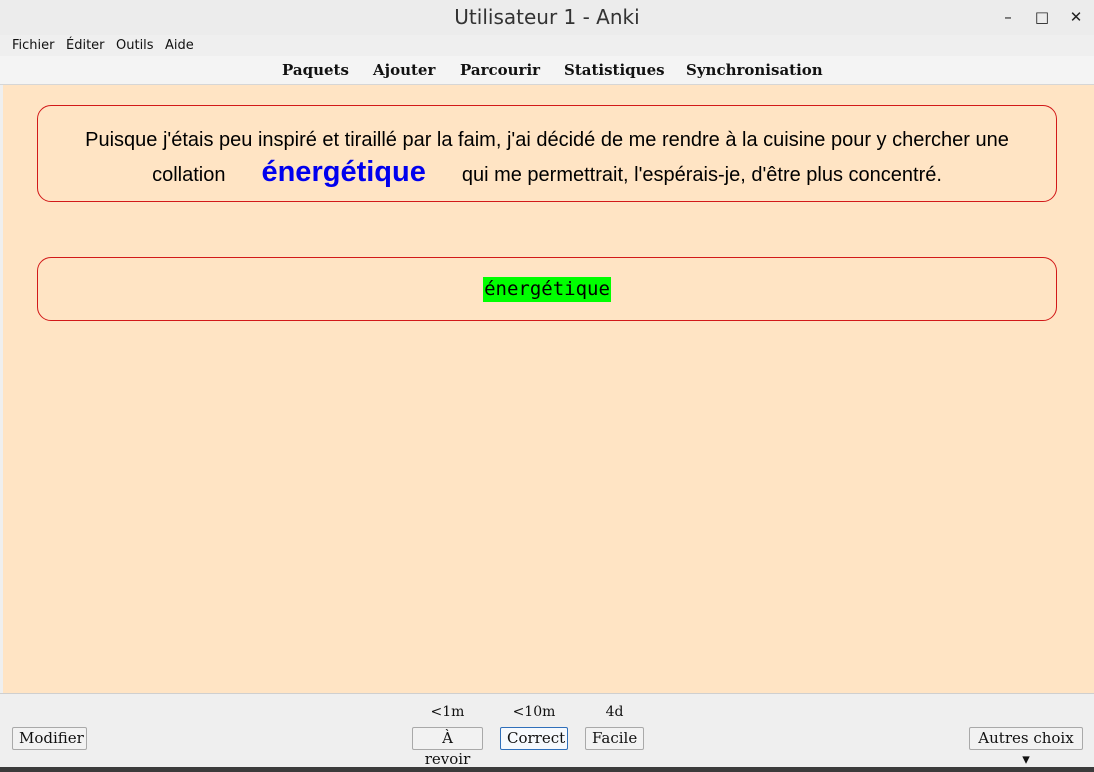  Describe the element at coordinates (135, 45) in the screenshot. I see `menu-outils: Outils` at that location.